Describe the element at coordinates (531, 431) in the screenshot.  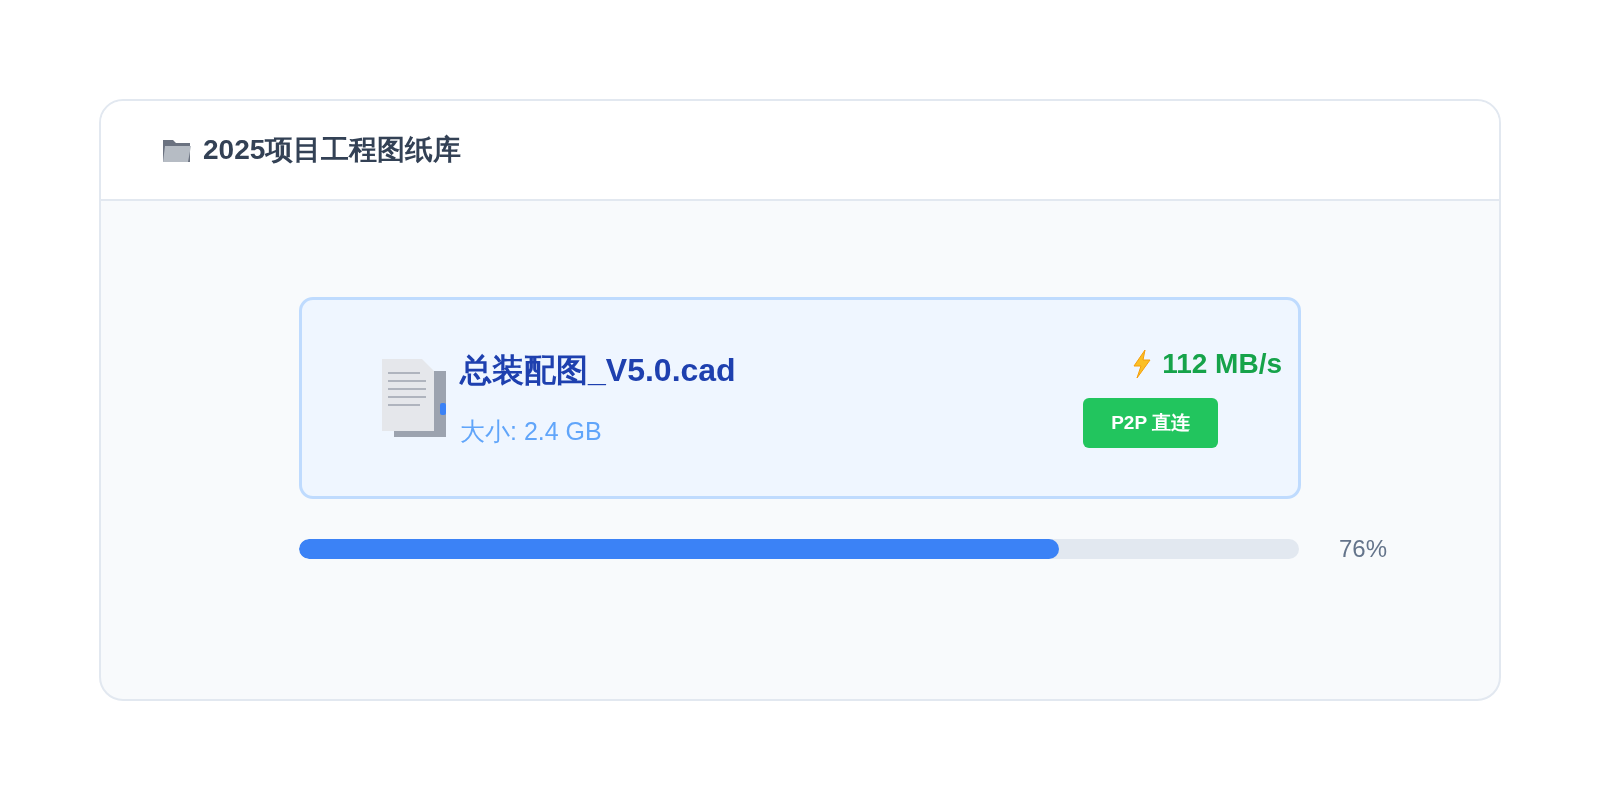
I see `file-size: 大小: 2.4 GB` at that location.